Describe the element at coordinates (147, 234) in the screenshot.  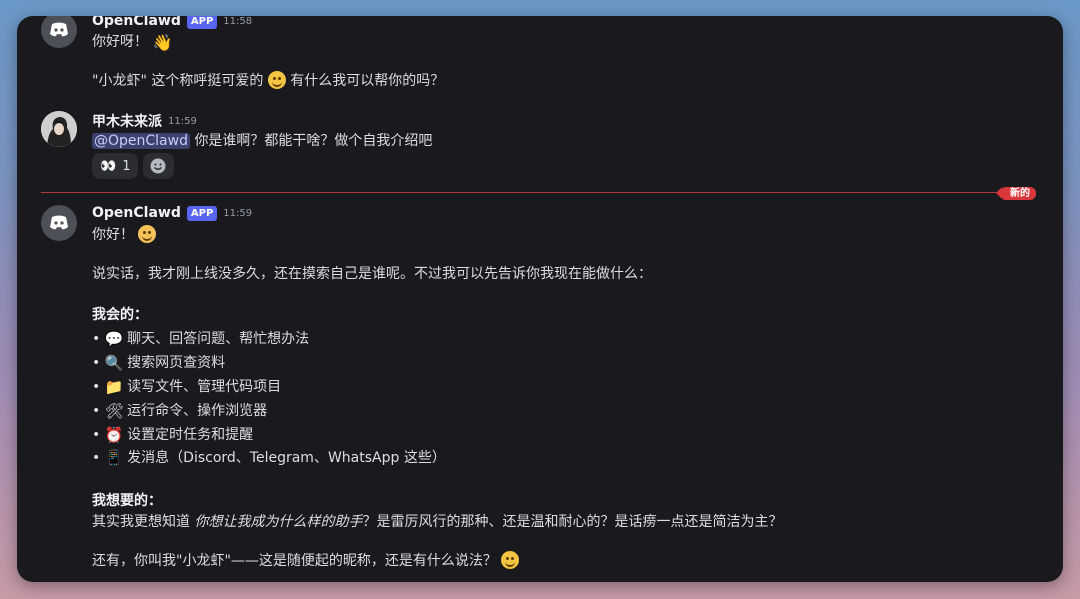
I see `smiling-face-icon` at that location.